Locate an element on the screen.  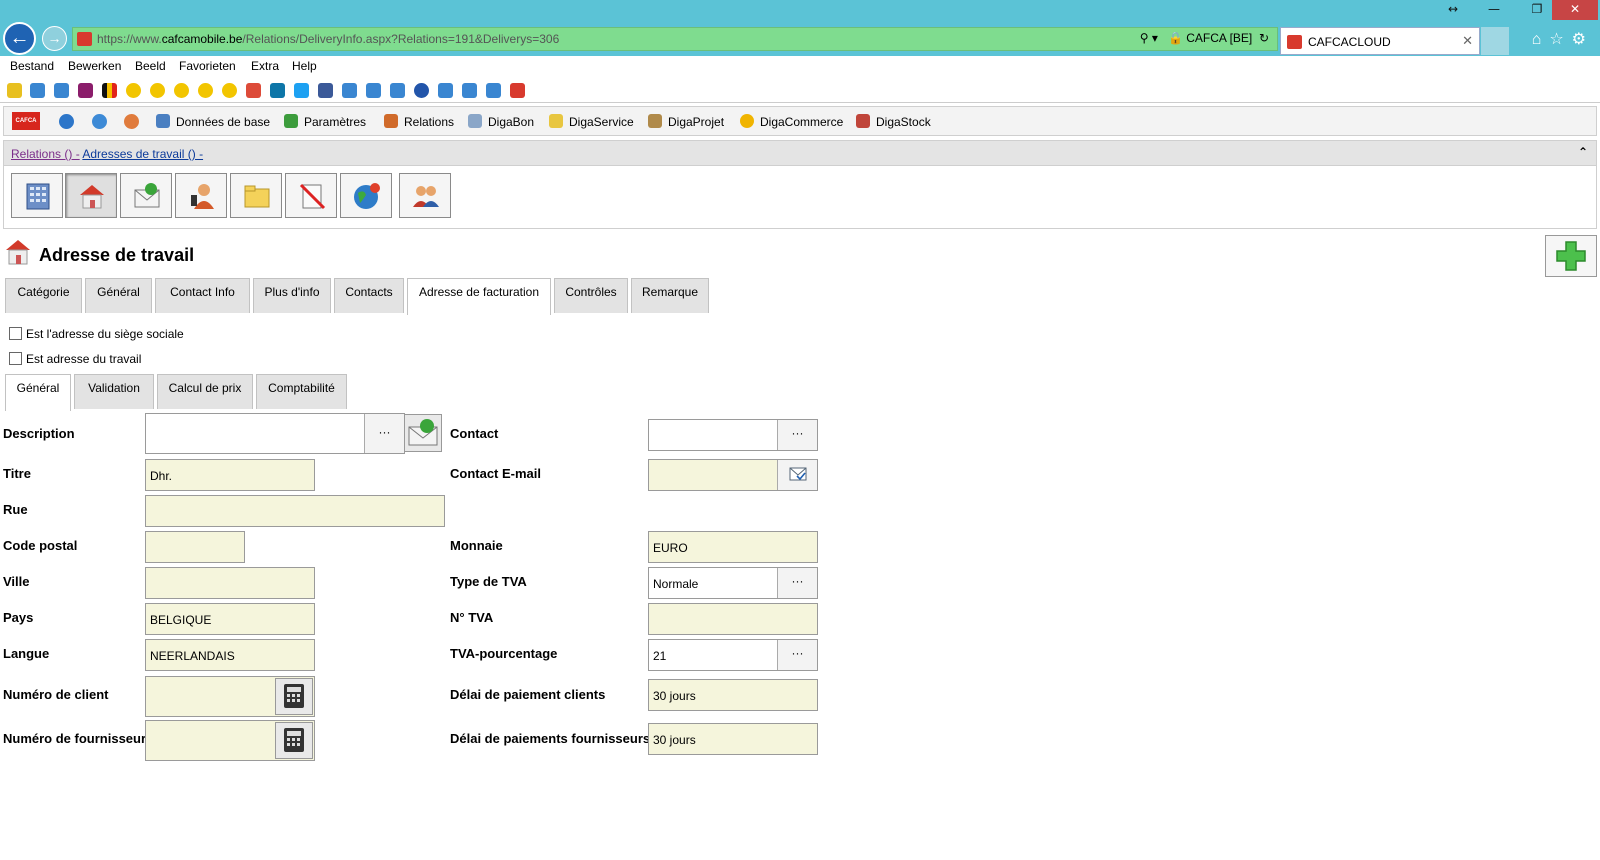
building-button is located at coordinates (37, 195).